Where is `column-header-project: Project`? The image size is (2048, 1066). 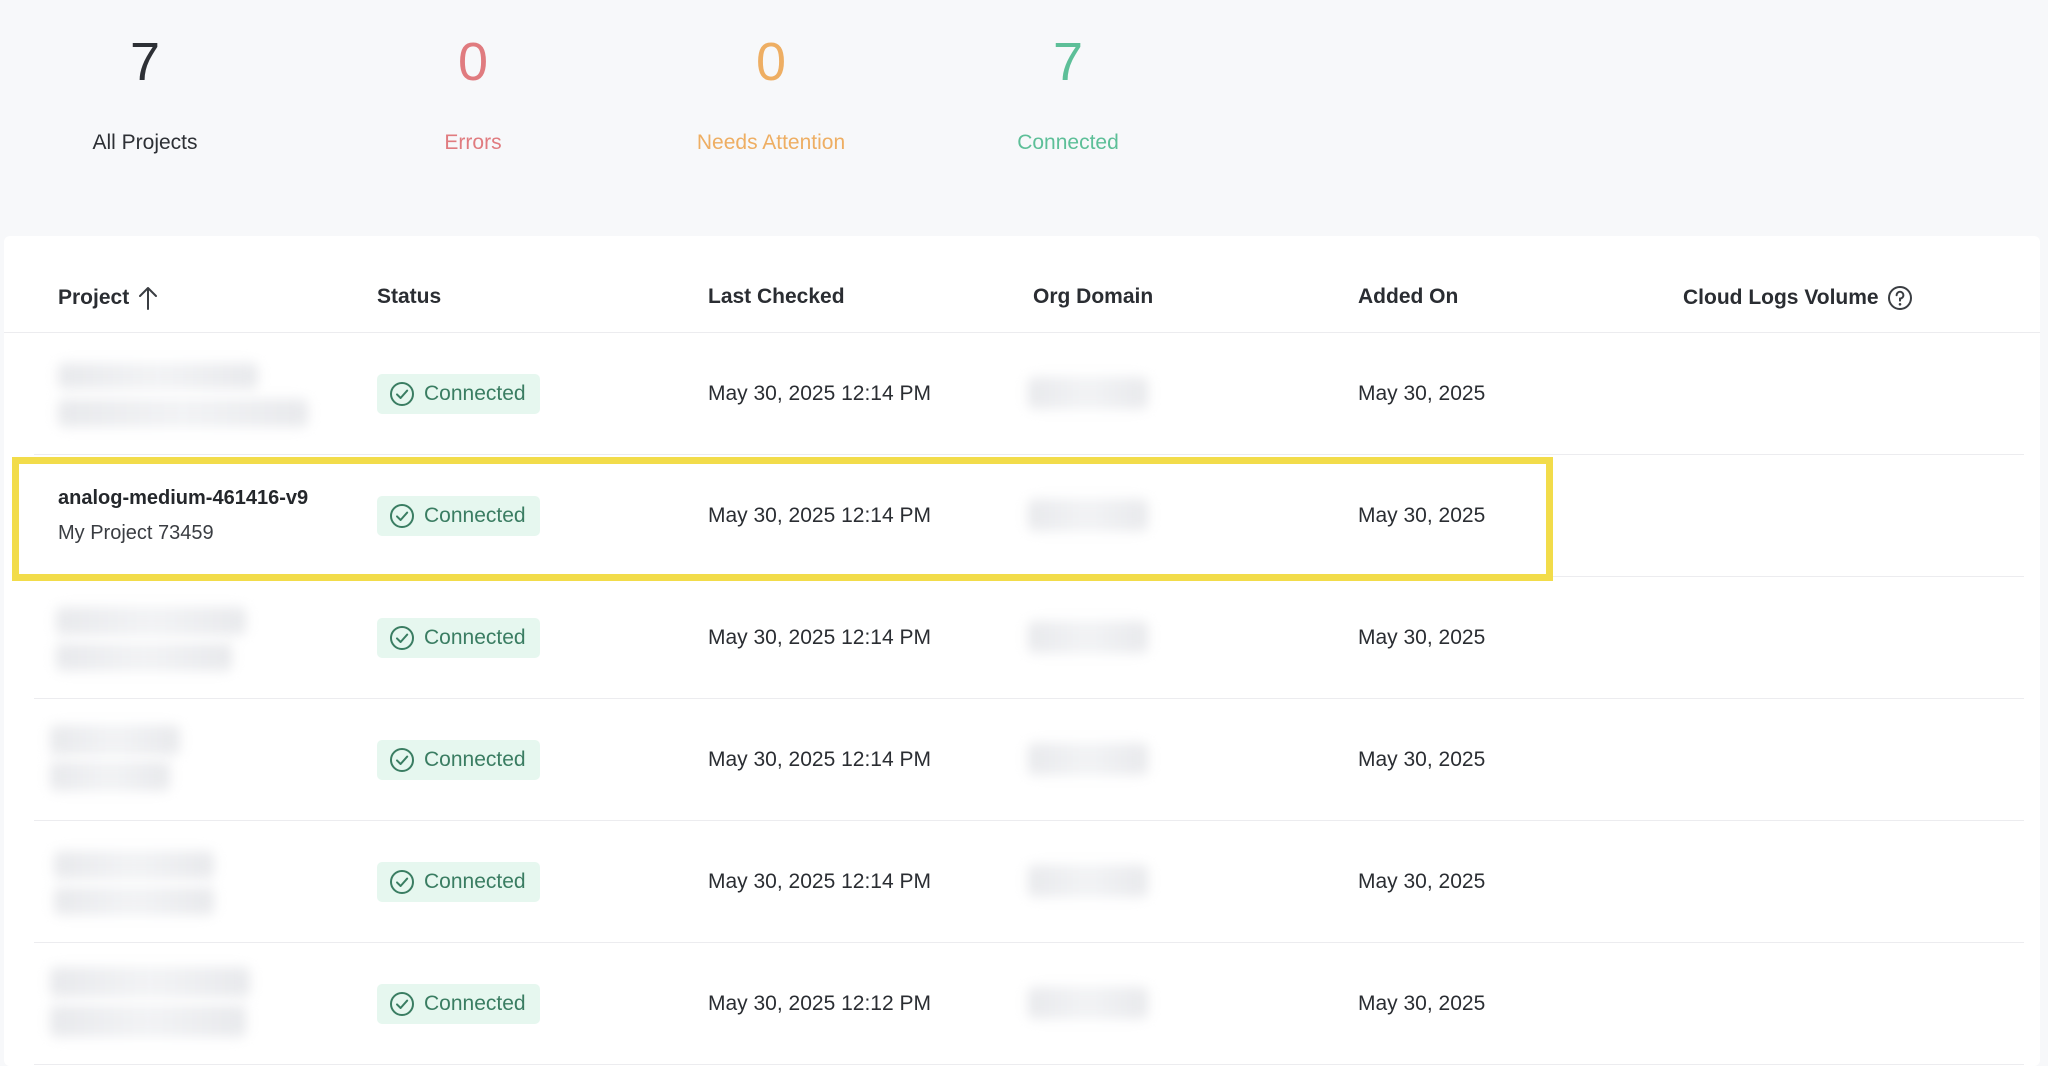 column-header-project: Project is located at coordinates (108, 298).